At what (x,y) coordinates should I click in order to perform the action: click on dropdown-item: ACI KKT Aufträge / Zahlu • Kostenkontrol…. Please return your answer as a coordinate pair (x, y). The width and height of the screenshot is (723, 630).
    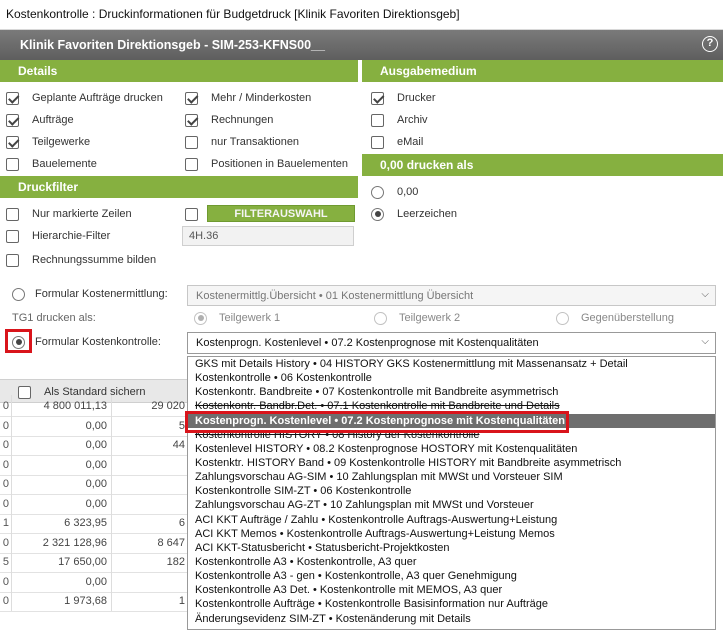
    Looking at the image, I should click on (451, 520).